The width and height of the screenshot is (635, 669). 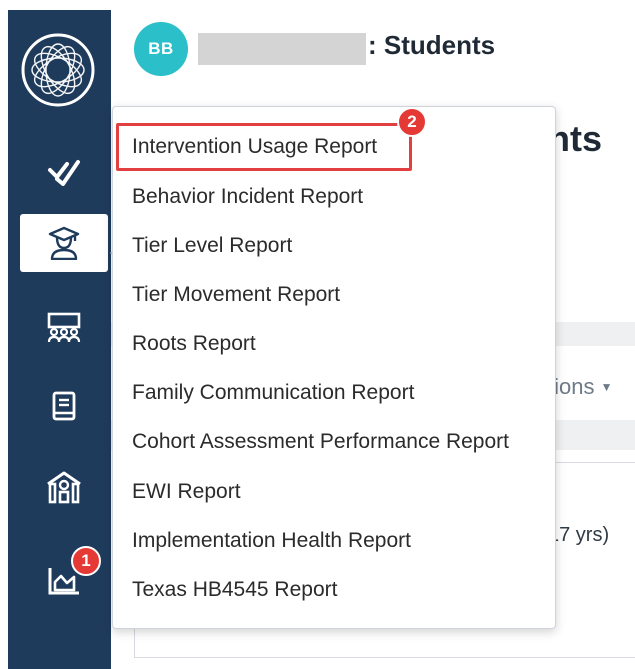 I want to click on checklist-icon, so click(x=64, y=171).